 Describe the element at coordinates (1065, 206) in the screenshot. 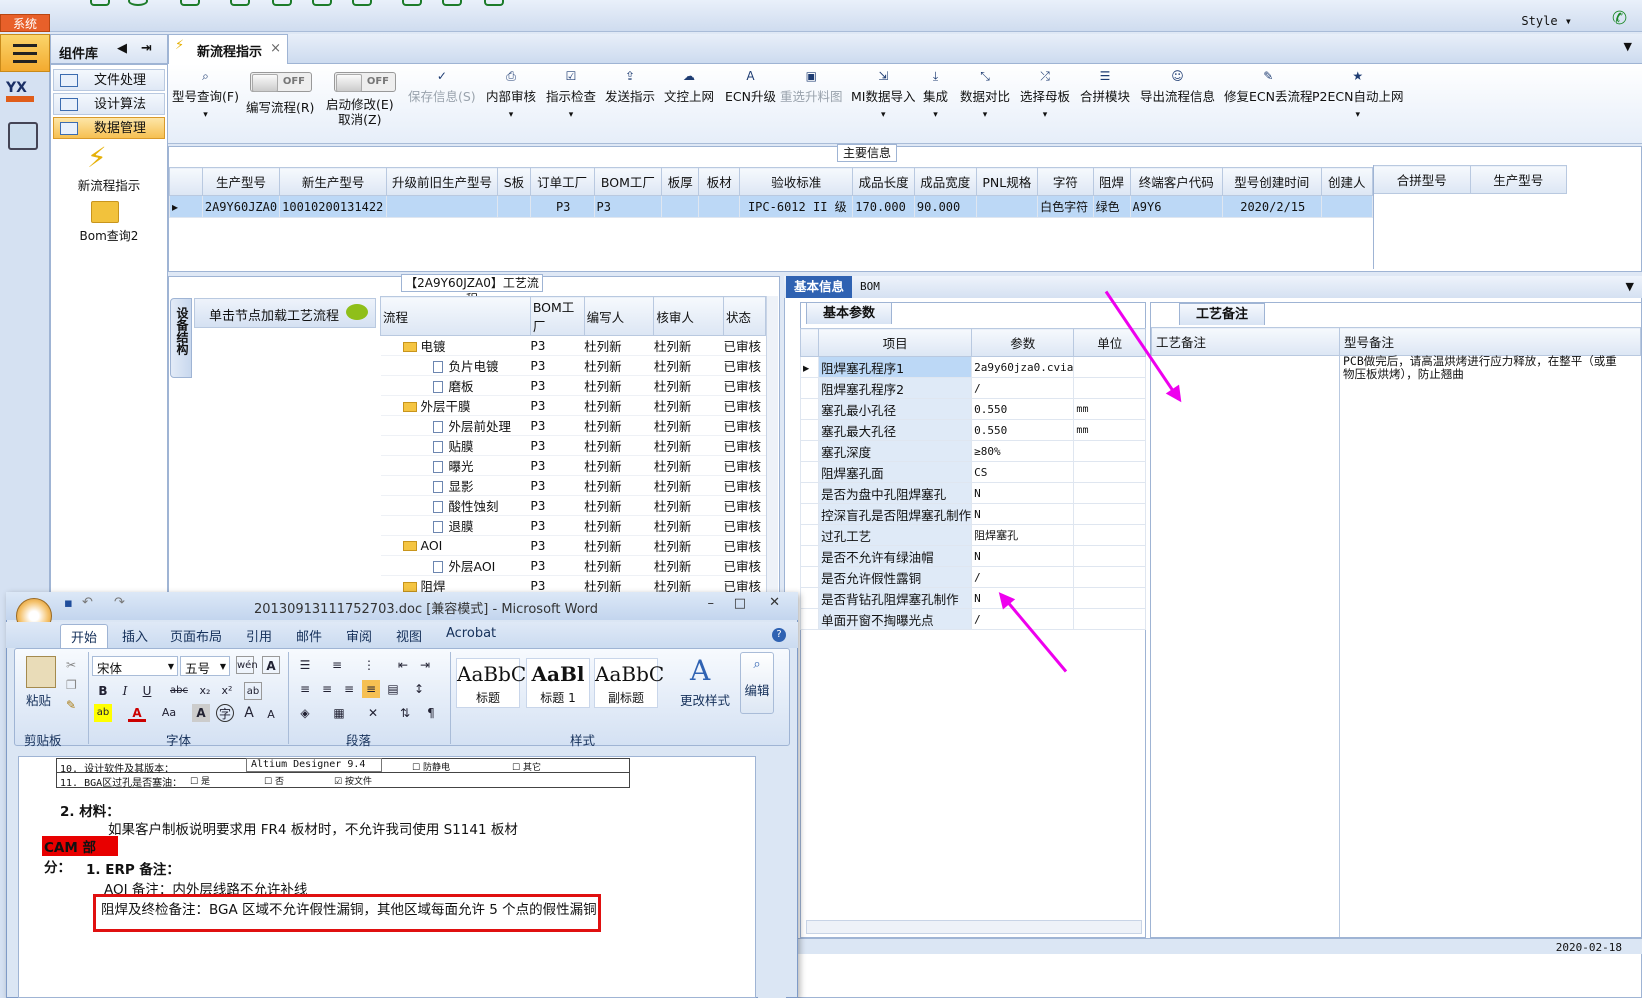

I see `table-cell: 白色字符` at that location.